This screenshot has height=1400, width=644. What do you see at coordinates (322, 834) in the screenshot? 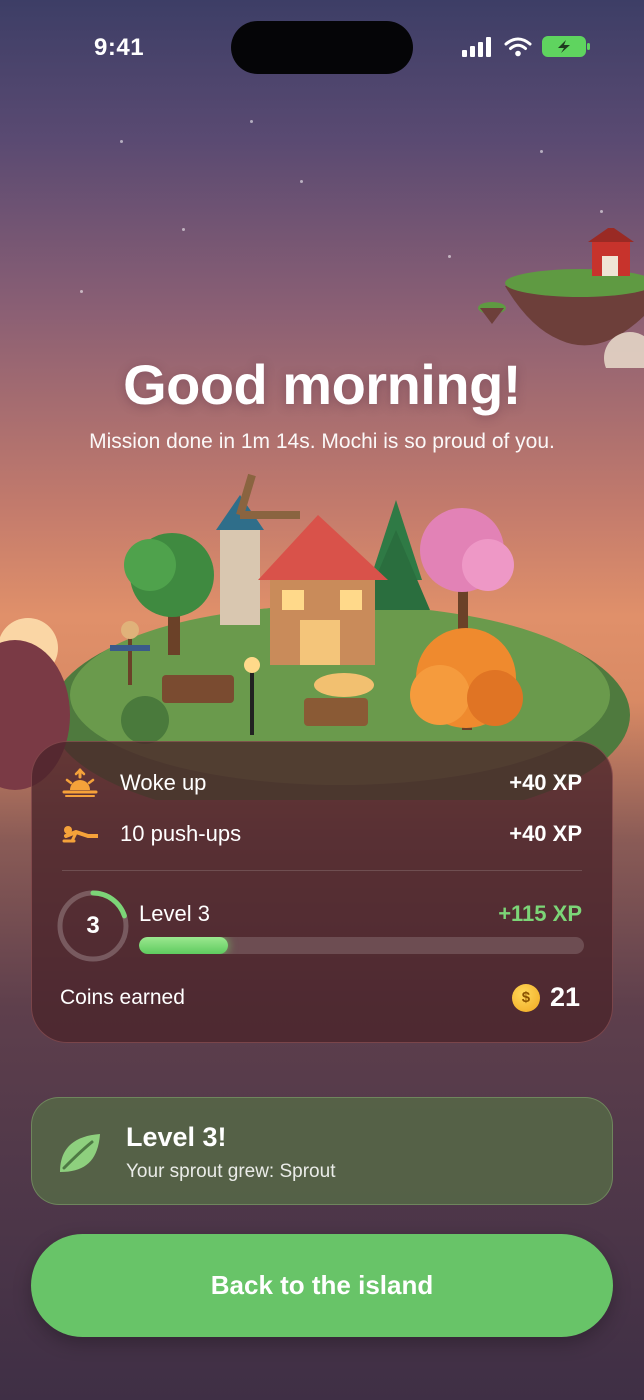
I see `reward-row-push-ups: 10 push-ups +40 XP` at bounding box center [322, 834].